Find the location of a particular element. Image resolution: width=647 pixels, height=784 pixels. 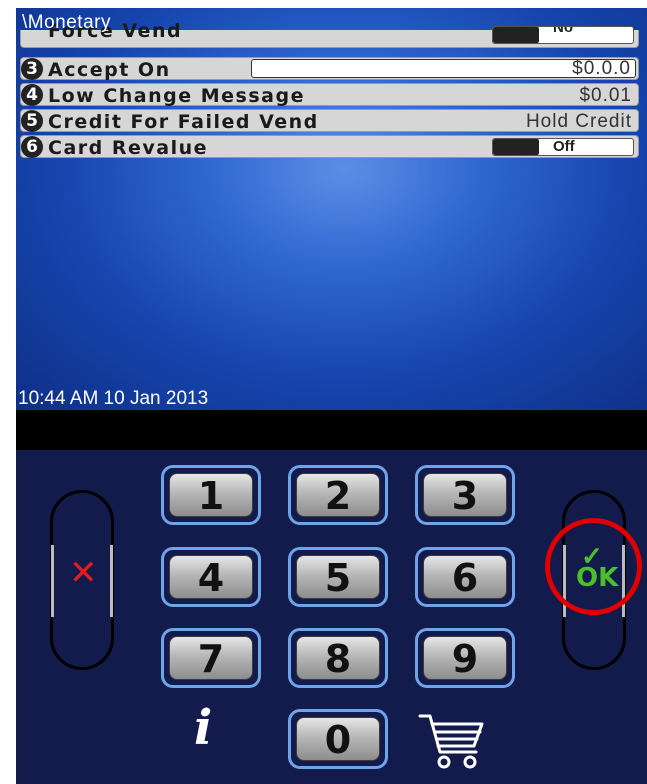

key-9: 9 is located at coordinates (465, 658).